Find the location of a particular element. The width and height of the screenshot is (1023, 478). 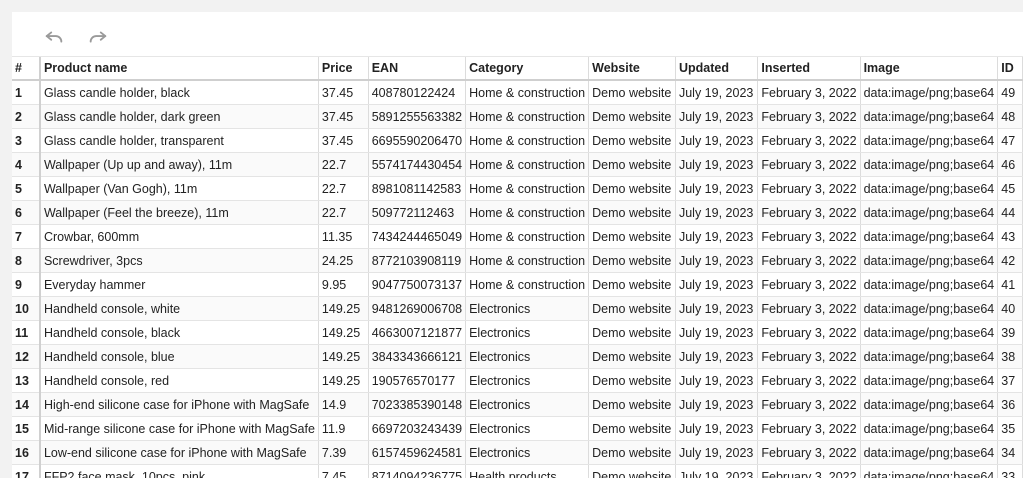

row-index-cell: 9 is located at coordinates (26, 284).